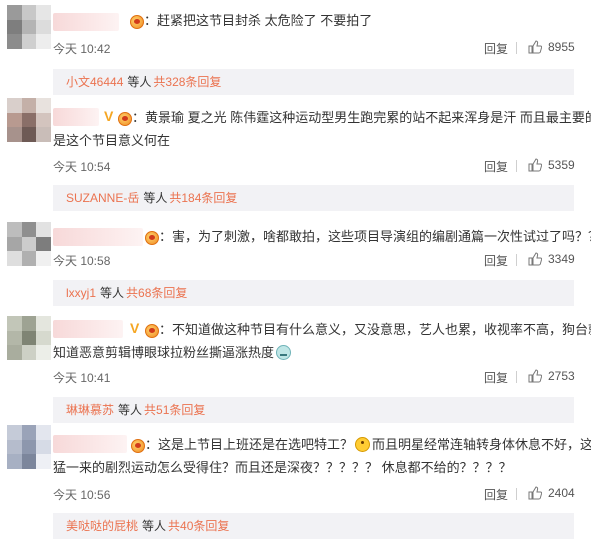 The height and width of the screenshot is (540, 591). Describe the element at coordinates (363, 444) in the screenshot. I see `thinking-face-emoji-icon` at that location.